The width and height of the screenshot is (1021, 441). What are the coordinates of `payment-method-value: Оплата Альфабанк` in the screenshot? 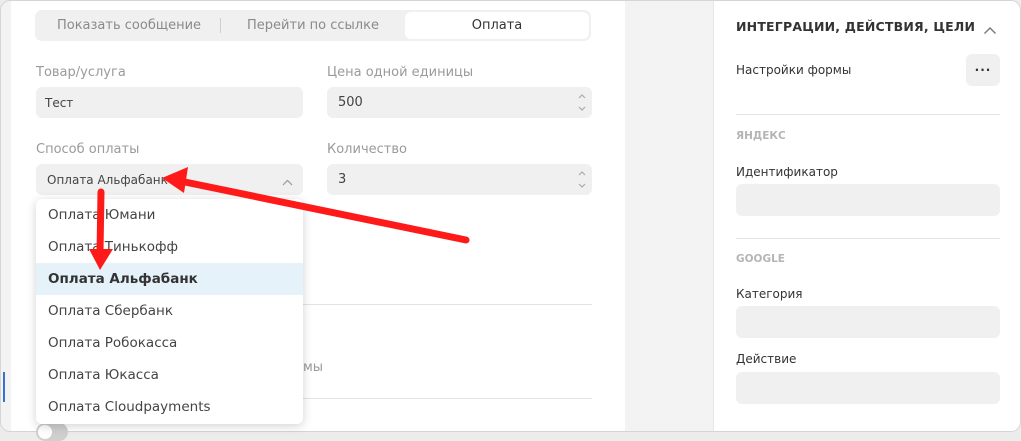 It's located at (107, 179).